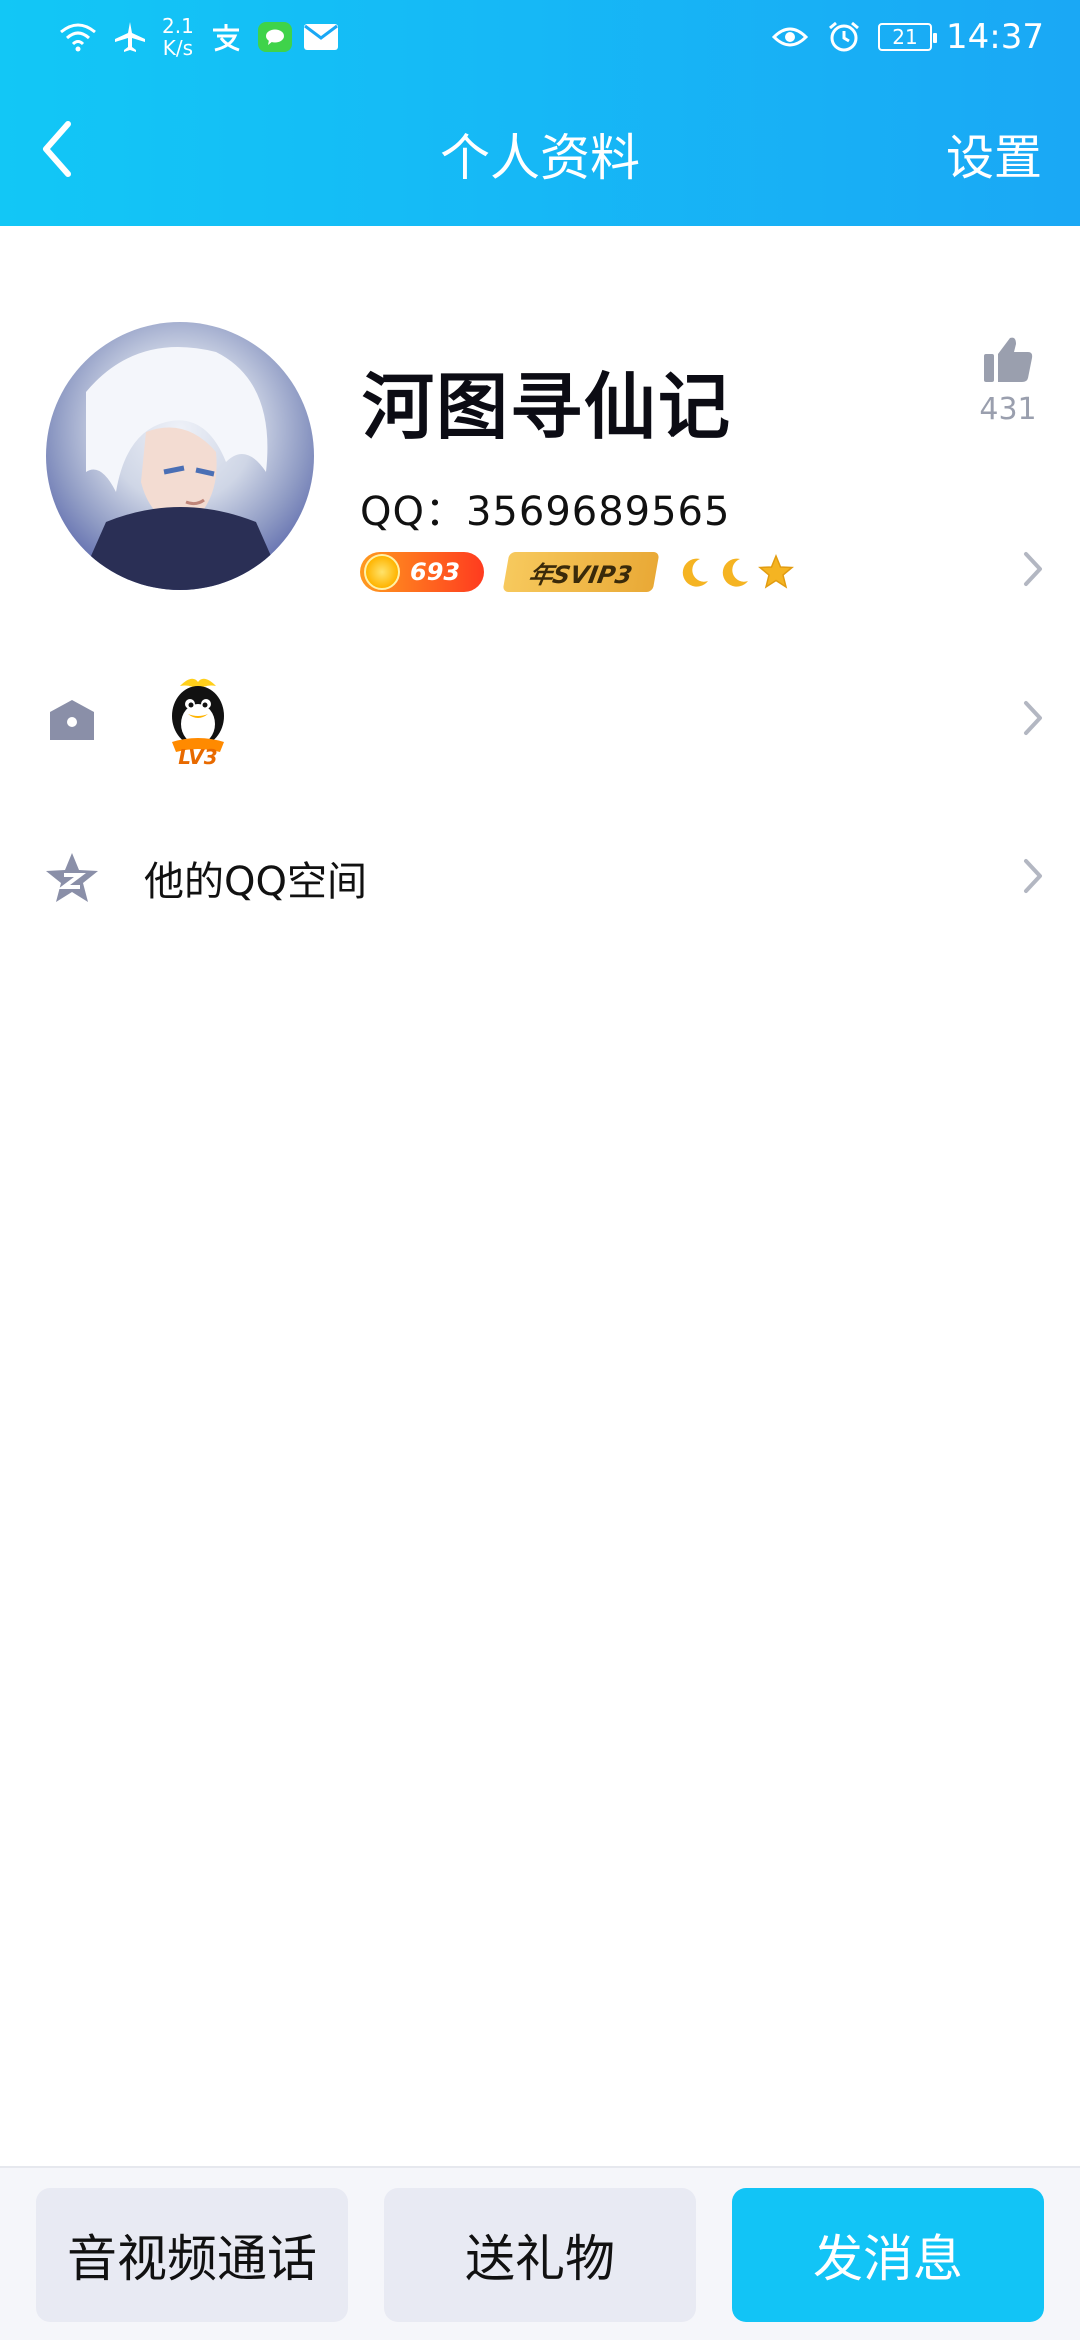 This screenshot has width=1080, height=2340. Describe the element at coordinates (320, 37) in the screenshot. I see `mail-icon` at that location.